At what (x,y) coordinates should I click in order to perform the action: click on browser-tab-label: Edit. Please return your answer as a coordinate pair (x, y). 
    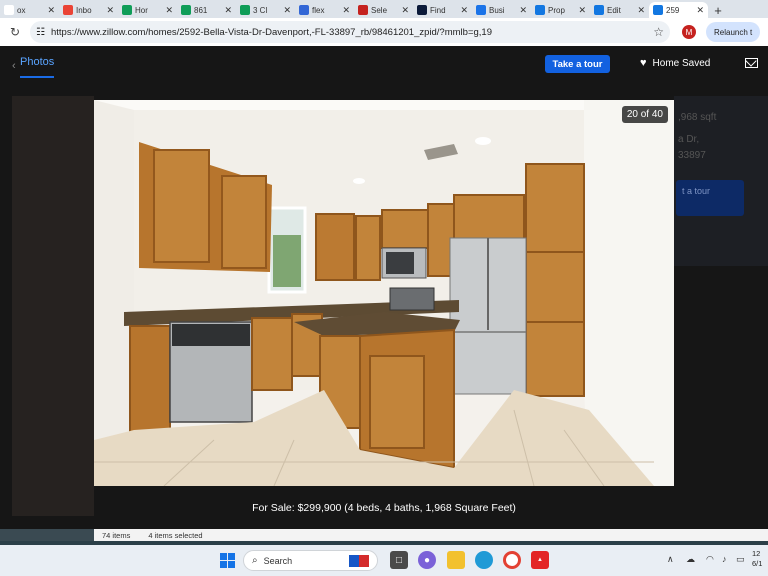
    Looking at the image, I should click on (614, 10).